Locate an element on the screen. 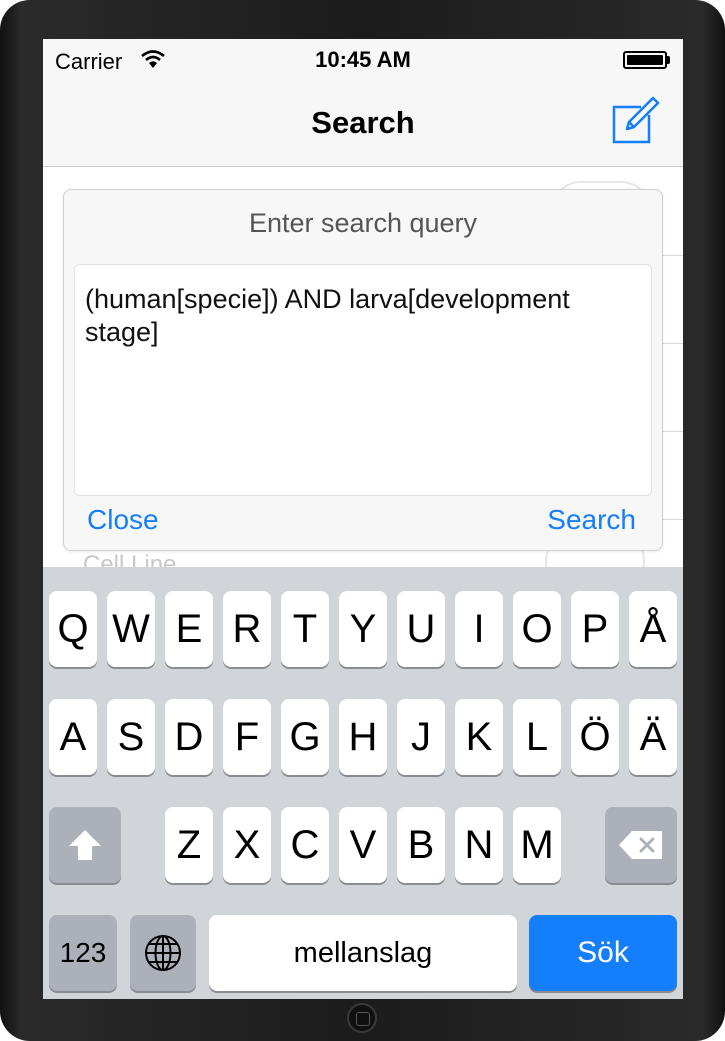  space-key: mellanslag is located at coordinates (363, 953).